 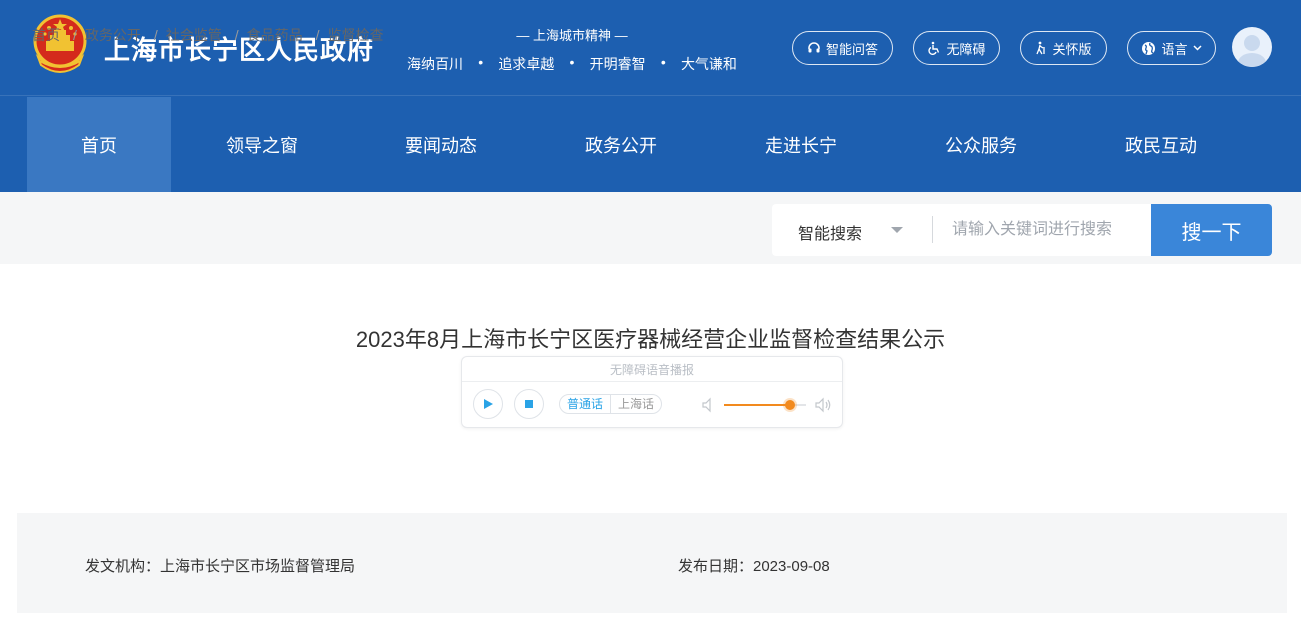 What do you see at coordinates (897, 230) in the screenshot?
I see `caret-down-icon` at bounding box center [897, 230].